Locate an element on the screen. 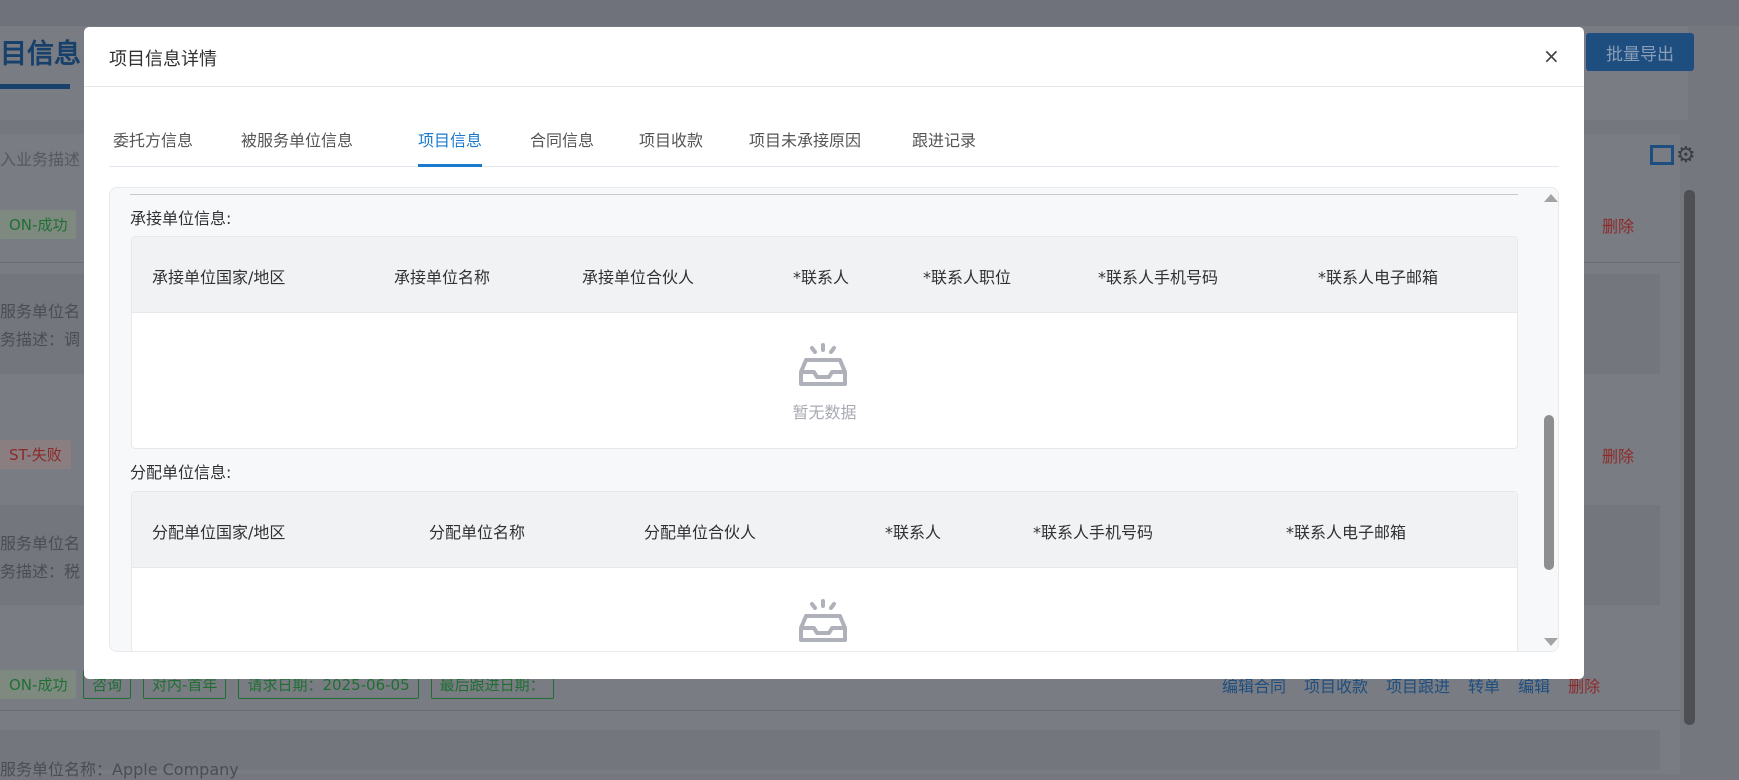 The image size is (1739, 780). page-scrollbar is located at coordinates (1689, 457).